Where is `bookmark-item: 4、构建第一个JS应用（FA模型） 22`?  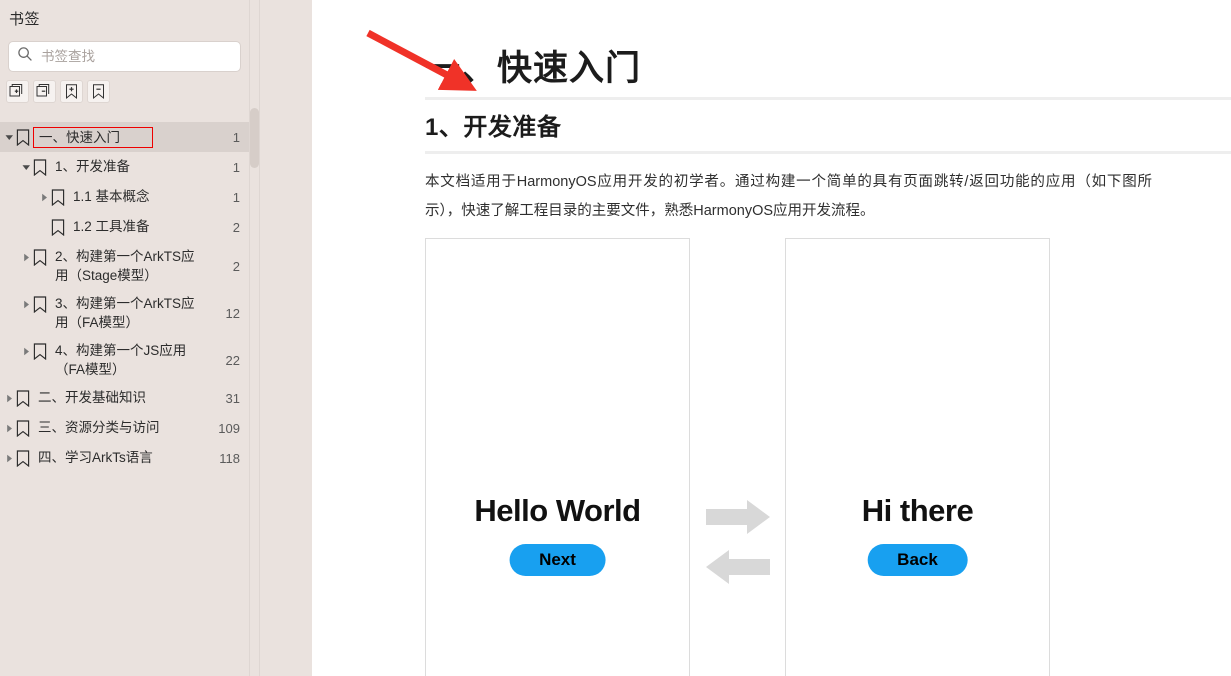 bookmark-item: 4、构建第一个JS应用（FA模型） 22 is located at coordinates (124, 359).